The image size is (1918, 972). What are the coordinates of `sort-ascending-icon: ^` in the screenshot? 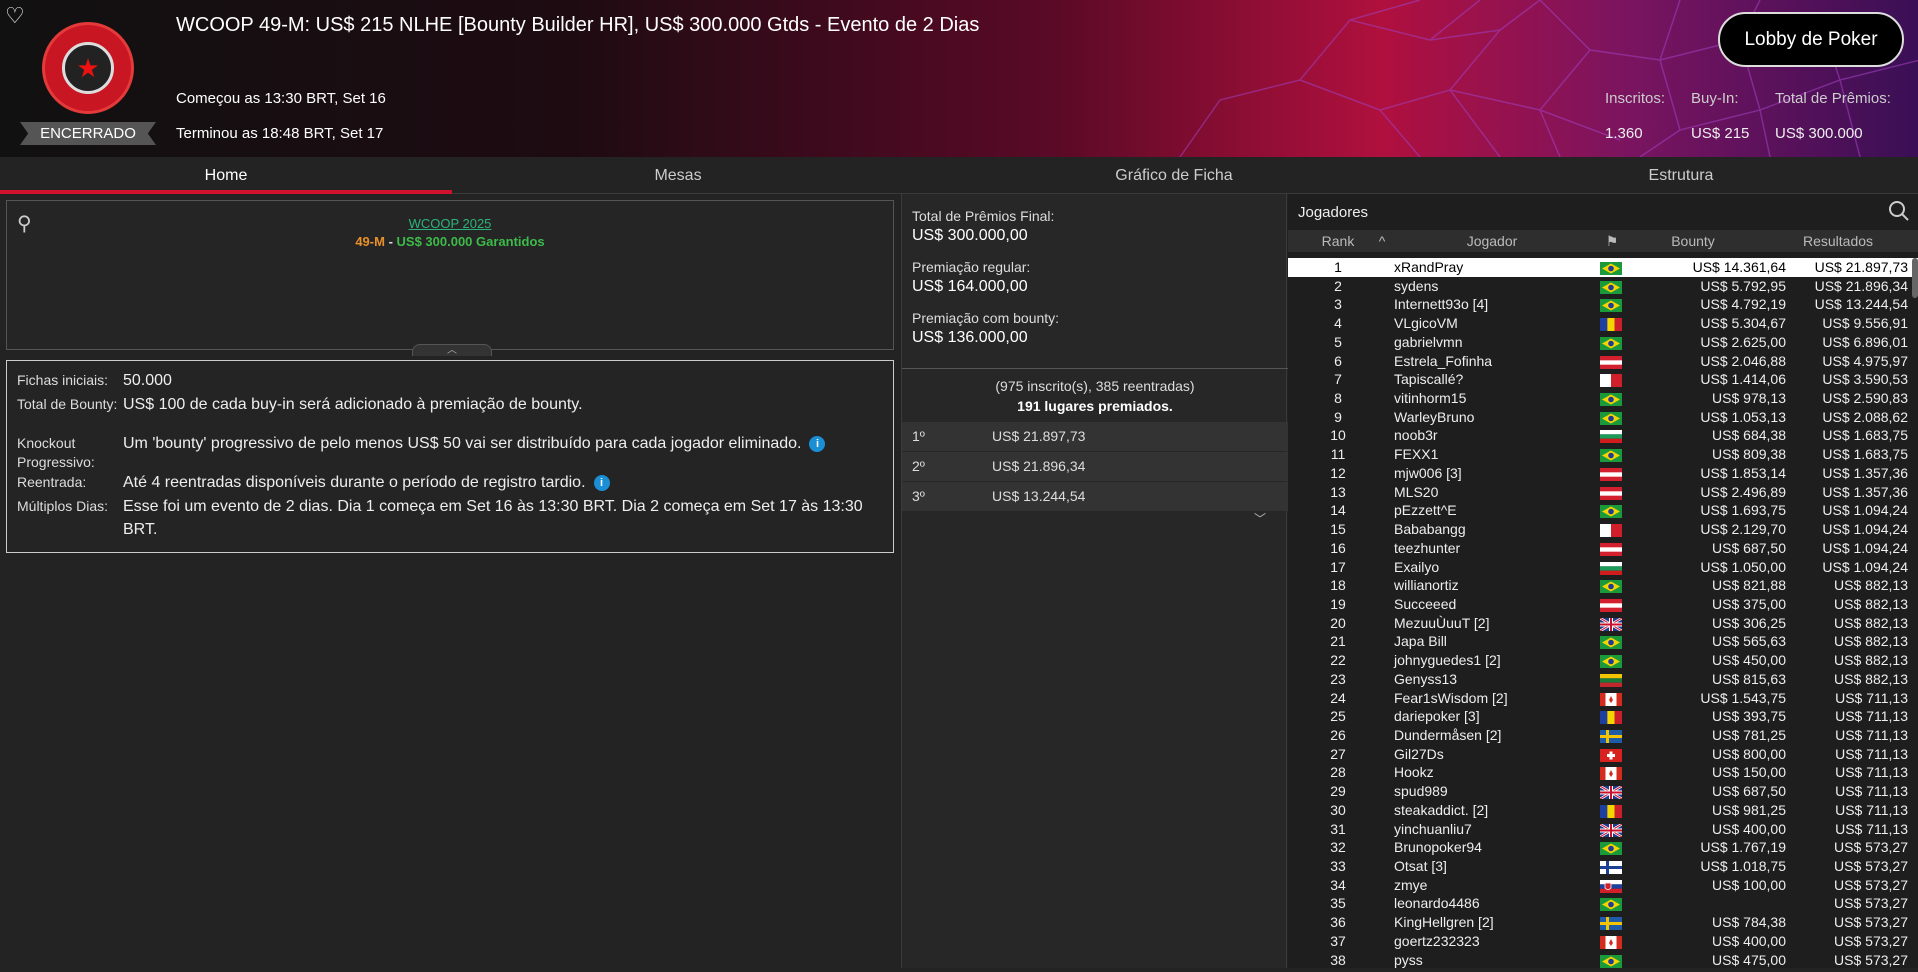 It's located at (1382, 241).